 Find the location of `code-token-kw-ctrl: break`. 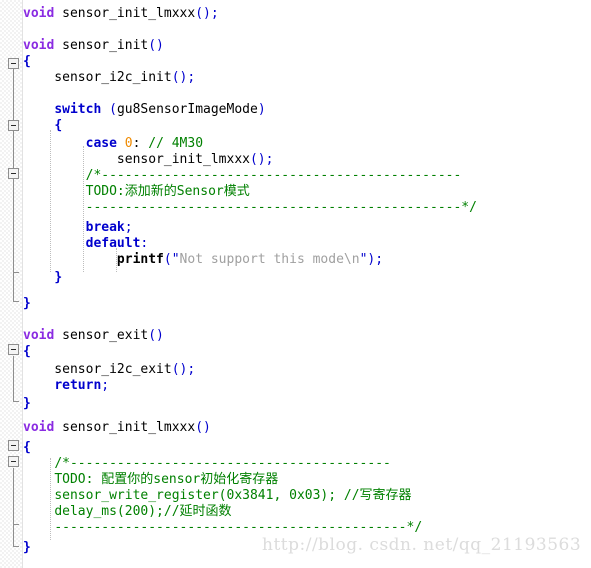

code-token-kw-ctrl: break is located at coordinates (105, 227).